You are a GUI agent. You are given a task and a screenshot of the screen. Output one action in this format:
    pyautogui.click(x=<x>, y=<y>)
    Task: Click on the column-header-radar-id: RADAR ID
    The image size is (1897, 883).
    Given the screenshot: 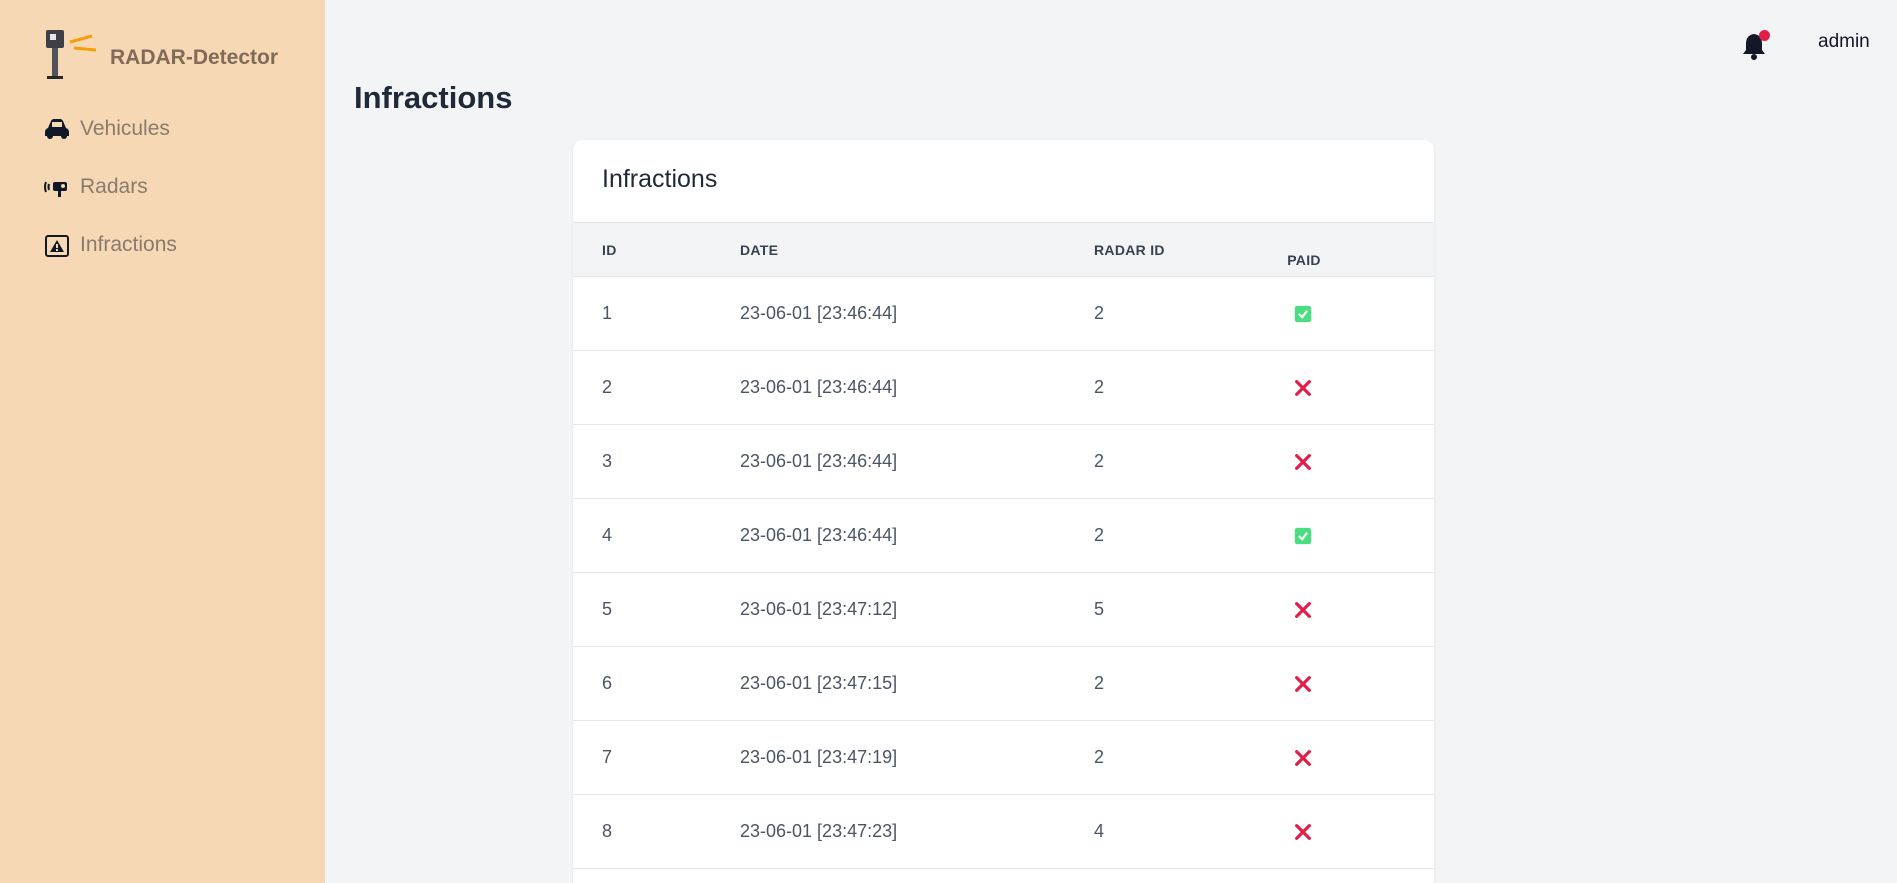 What is the action you would take?
    pyautogui.click(x=1129, y=250)
    